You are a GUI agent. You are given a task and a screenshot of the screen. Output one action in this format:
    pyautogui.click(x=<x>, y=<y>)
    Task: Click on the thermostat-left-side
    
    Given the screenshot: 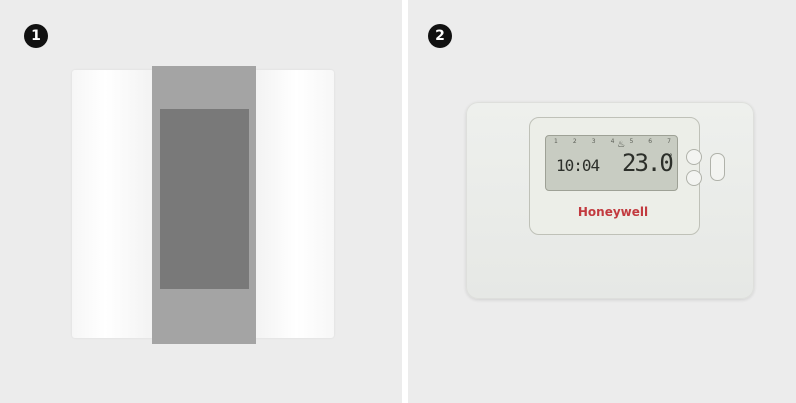 What is the action you would take?
    pyautogui.click(x=114, y=204)
    